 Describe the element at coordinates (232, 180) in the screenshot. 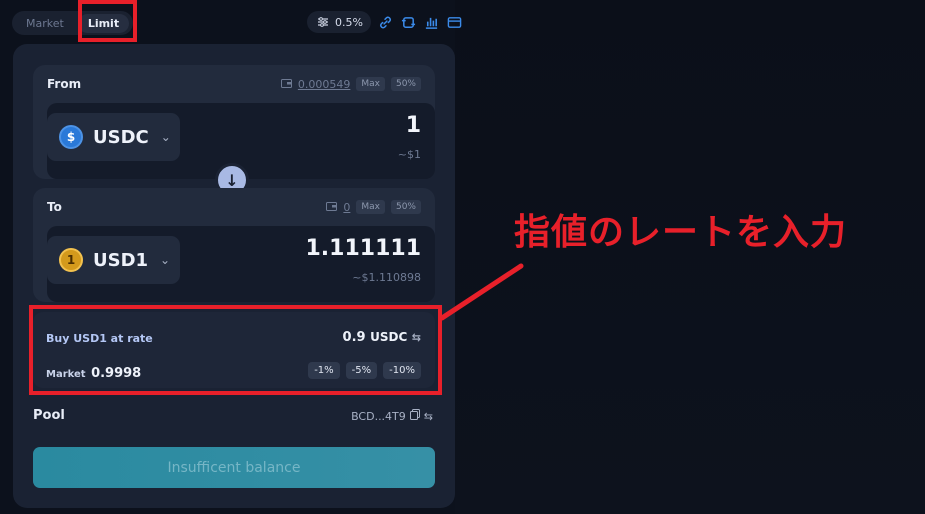

I see `arrow-down-icon: ↓` at that location.